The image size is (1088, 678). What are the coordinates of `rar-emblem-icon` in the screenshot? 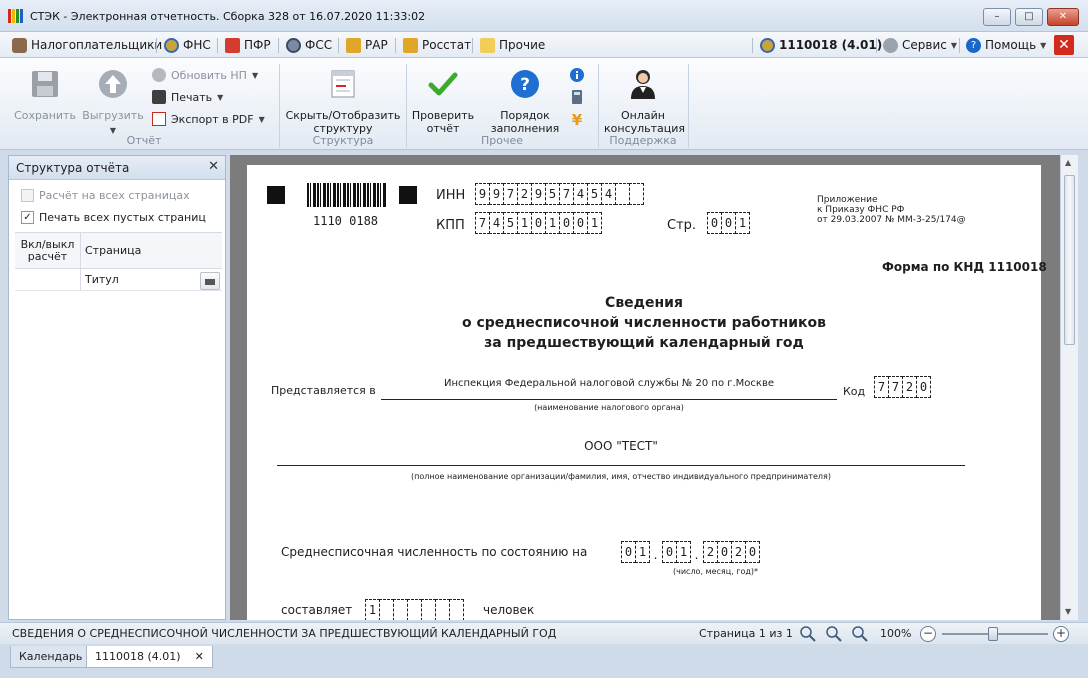 It's located at (353, 45).